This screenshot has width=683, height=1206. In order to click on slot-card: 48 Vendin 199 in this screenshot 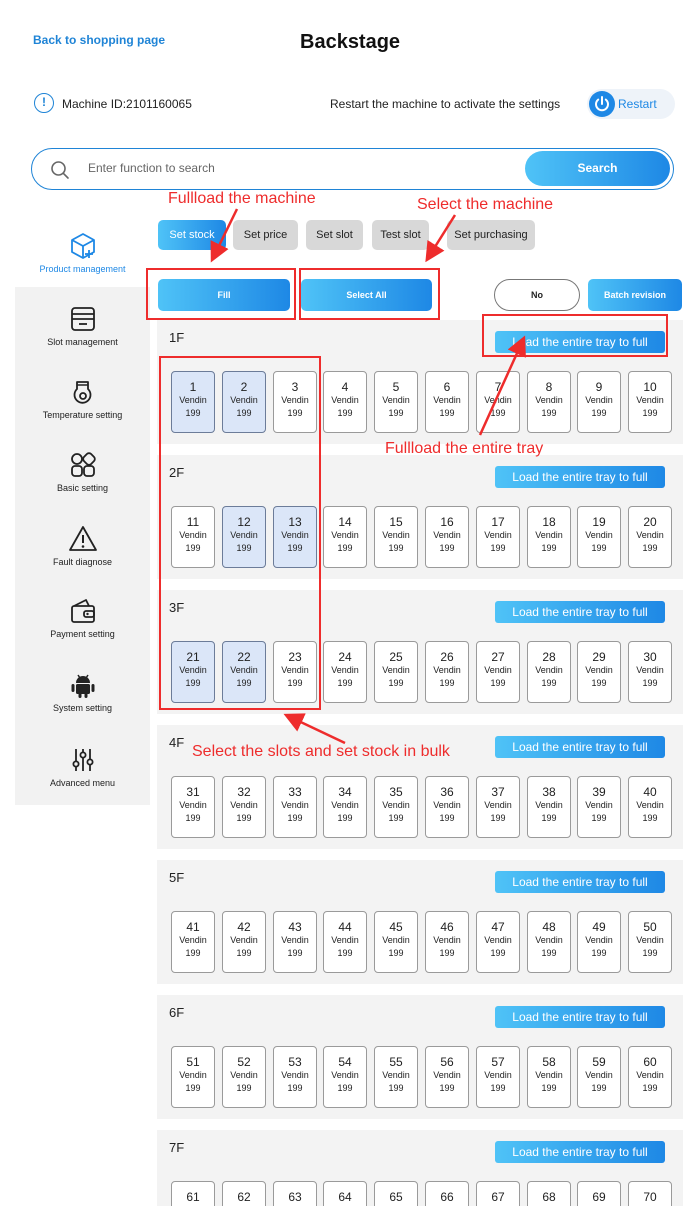, I will do `click(549, 942)`.